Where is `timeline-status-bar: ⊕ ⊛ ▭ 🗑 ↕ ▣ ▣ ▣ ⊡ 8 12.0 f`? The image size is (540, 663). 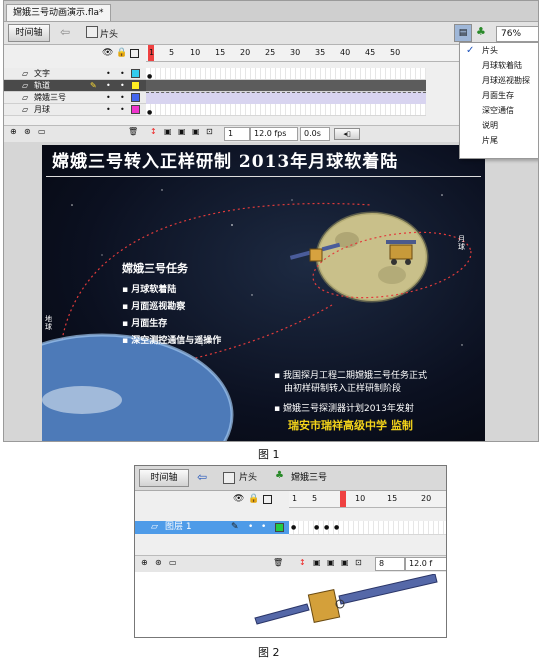
timeline-status-bar: ⊕ ⊛ ▭ 🗑 ↕ ▣ ▣ ▣ ⊡ 8 12.0 f is located at coordinates (290, 563).